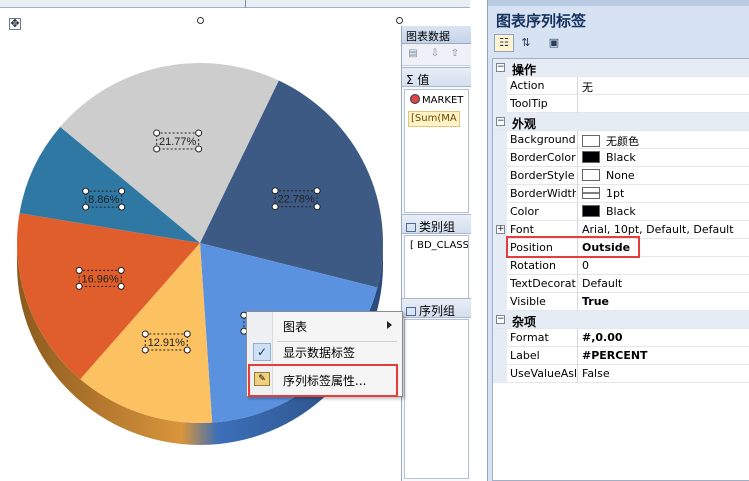 This screenshot has height=481, width=749. I want to click on prop-value: 1pt, so click(664, 193).